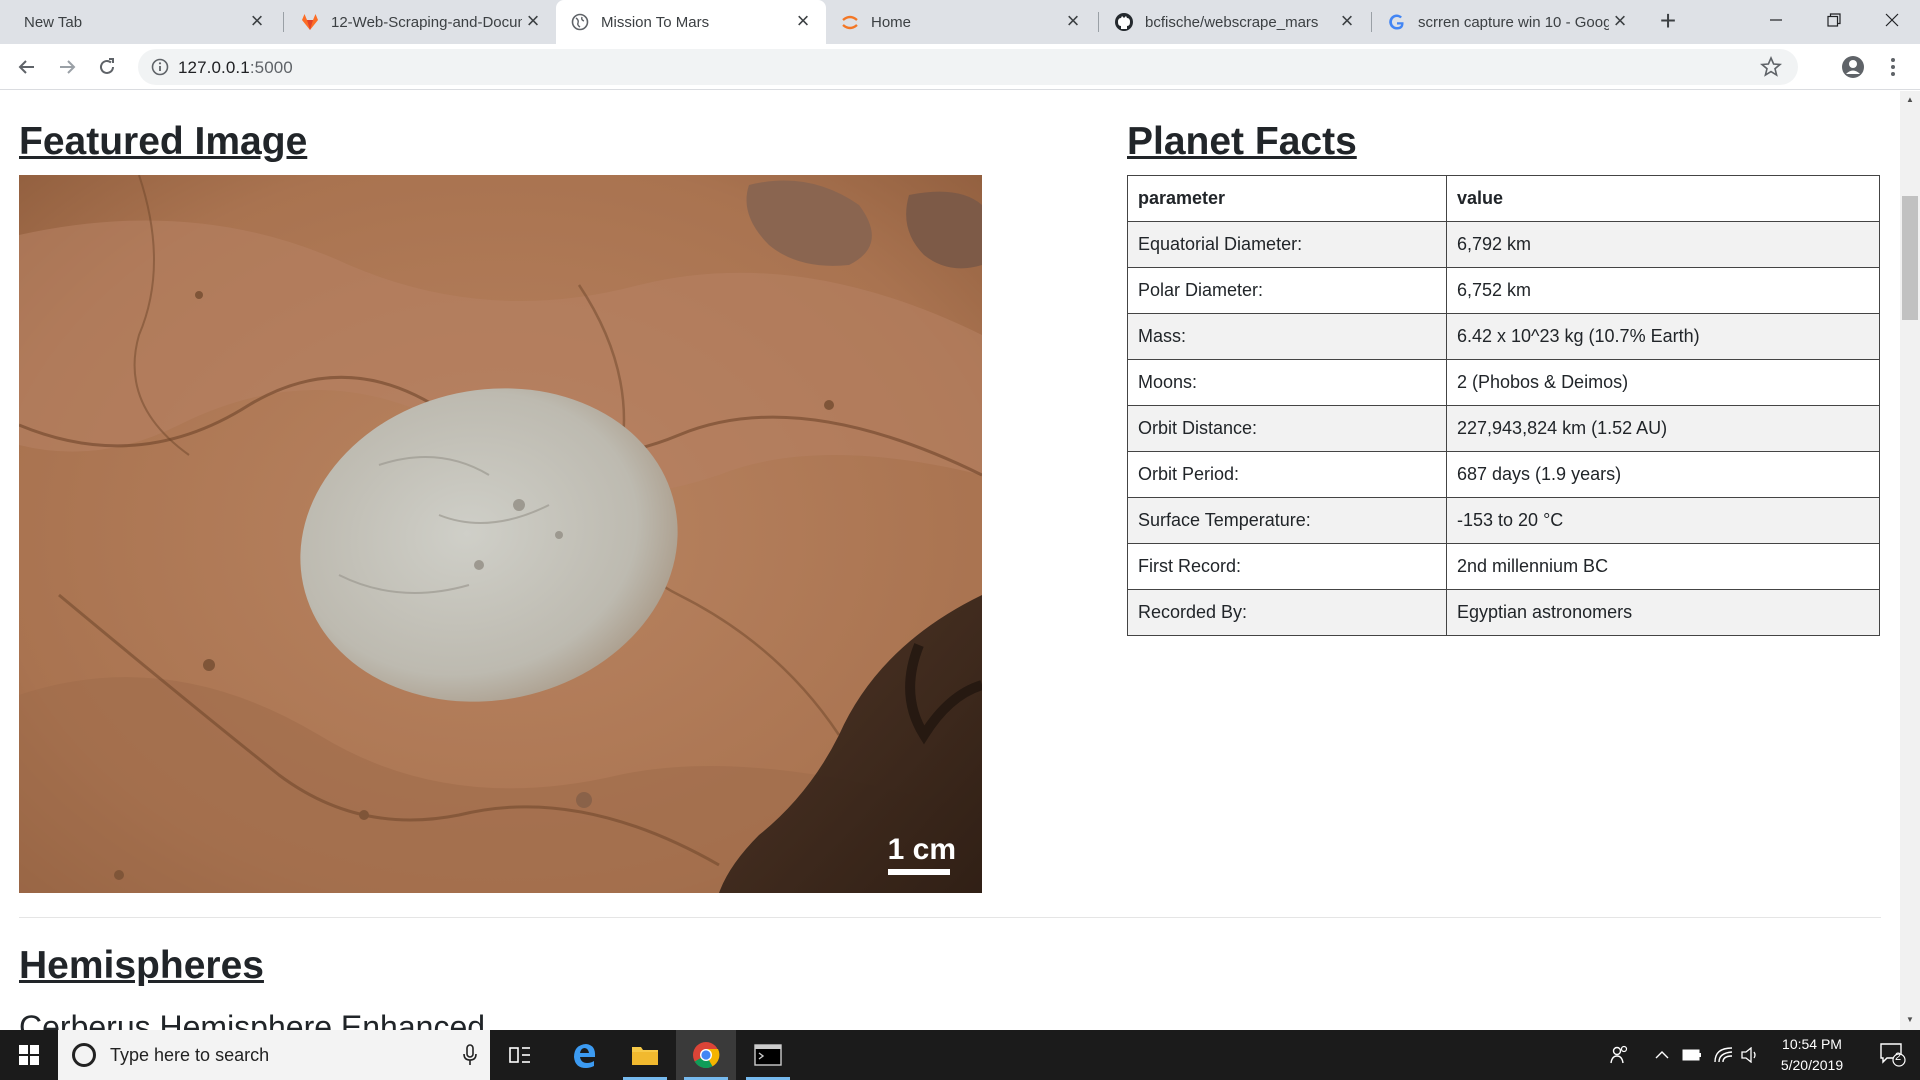  I want to click on tab-google-search: scrren capture win 10 - Google Search ×, so click(1508, 22).